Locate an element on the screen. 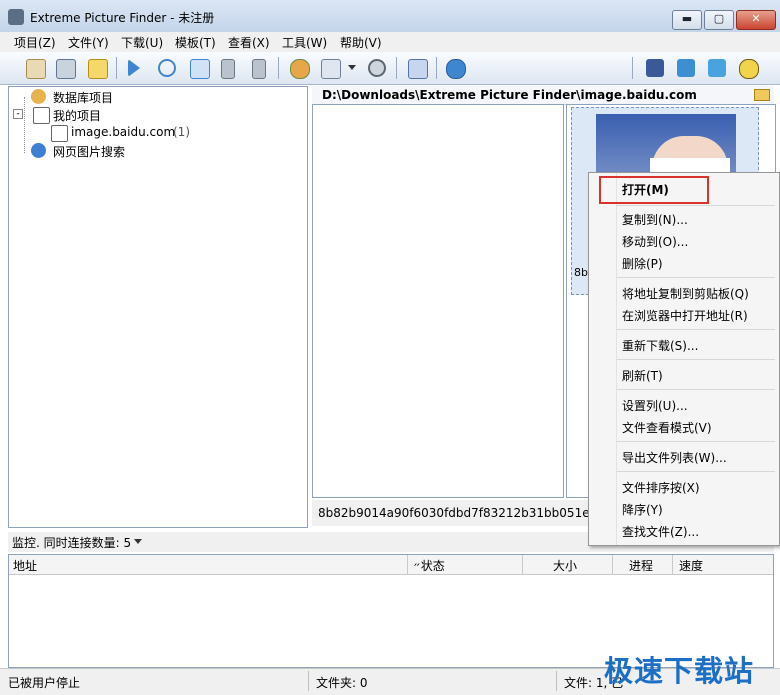 This screenshot has height=695, width=780. column-speed: 速度 is located at coordinates (691, 565).